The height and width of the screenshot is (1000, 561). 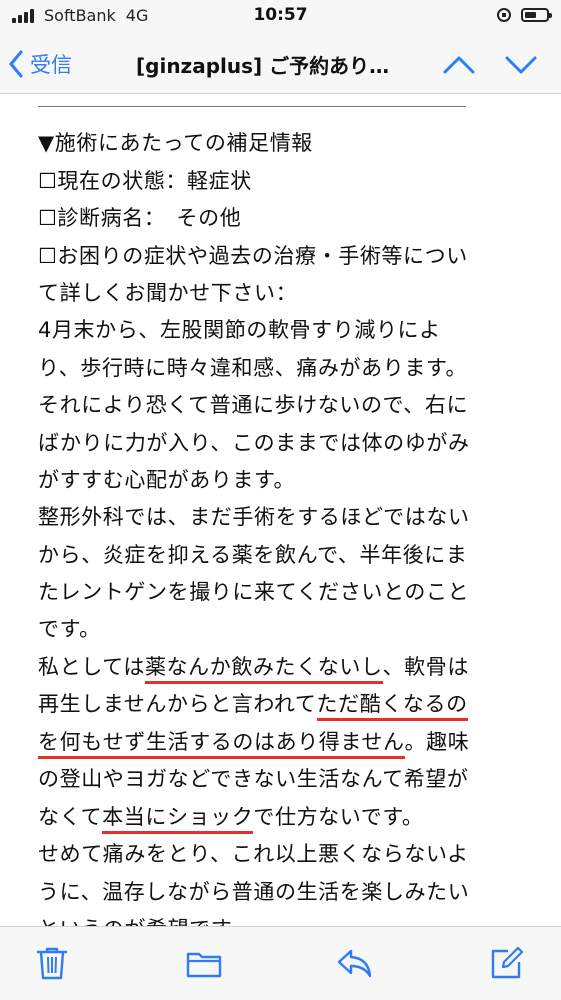 I want to click on previous-message-button, so click(x=459, y=64).